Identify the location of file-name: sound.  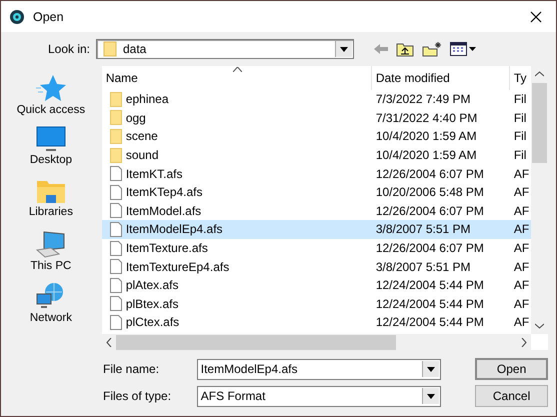
(142, 155).